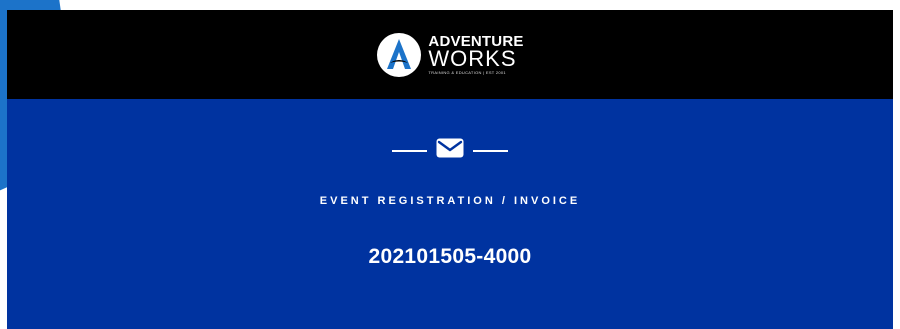 The image size is (900, 329). What do you see at coordinates (409, 150) in the screenshot?
I see `divider-line-left` at bounding box center [409, 150].